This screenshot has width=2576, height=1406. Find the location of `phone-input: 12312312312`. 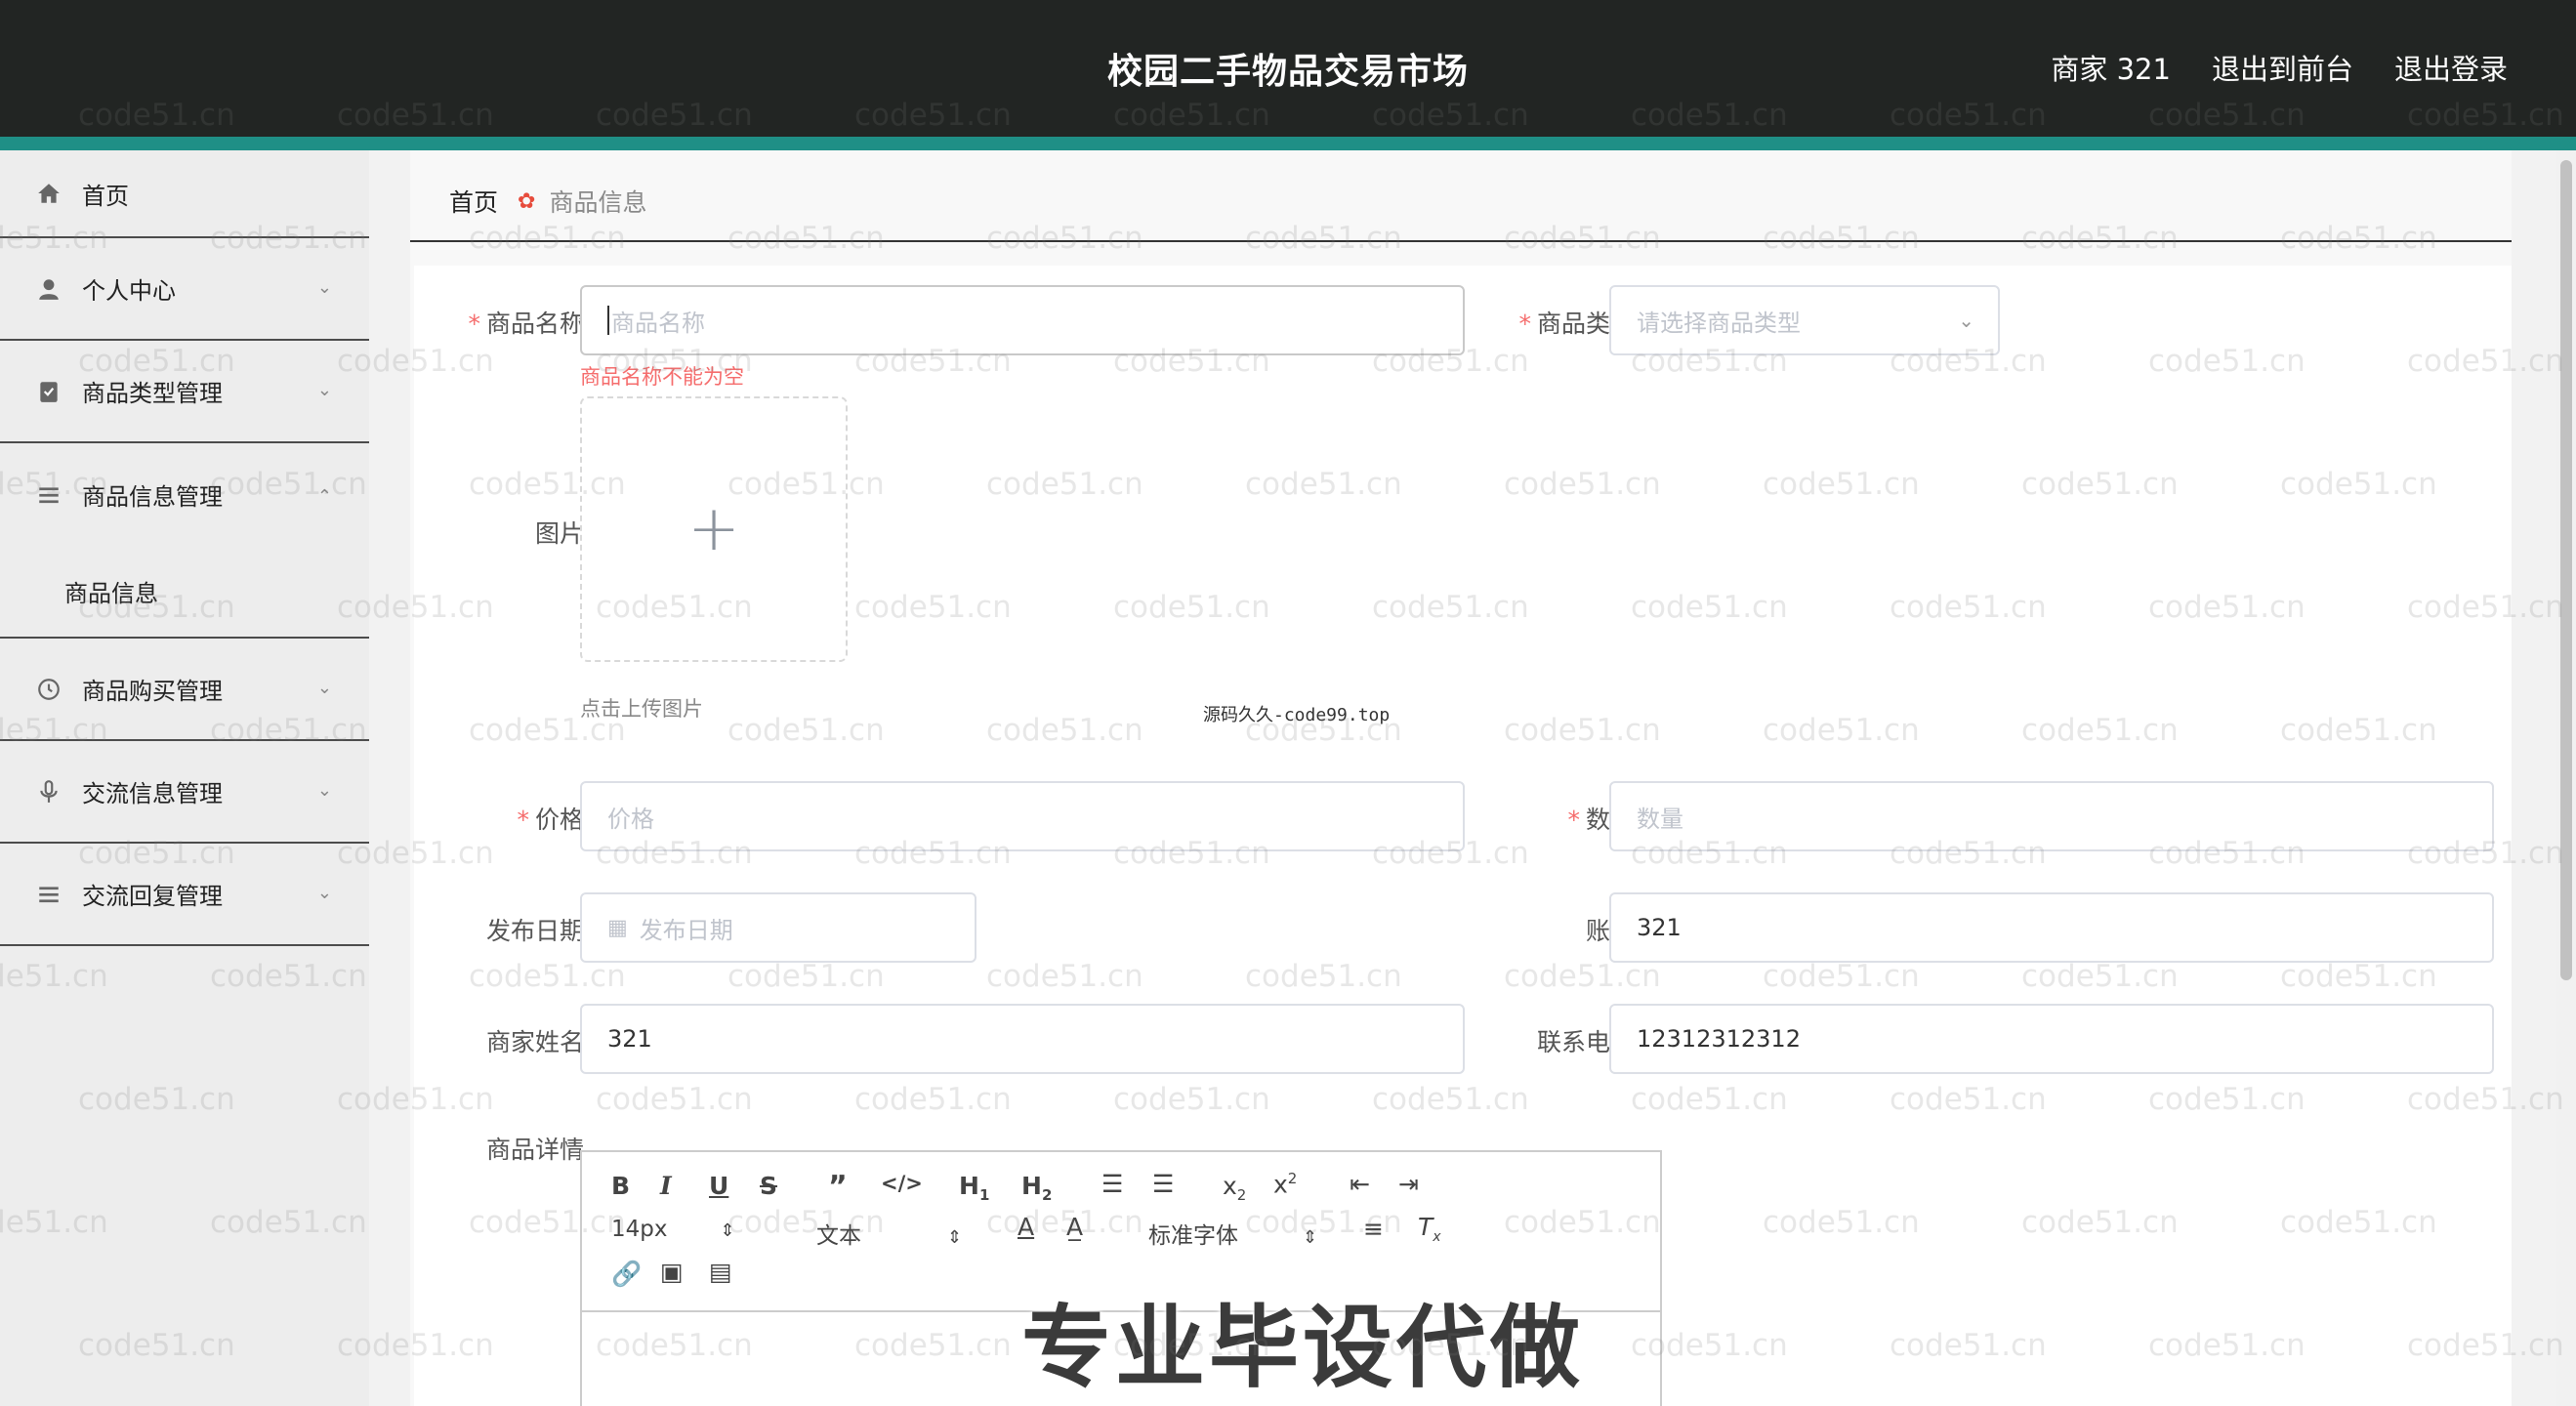

phone-input: 12312312312 is located at coordinates (2052, 1039).